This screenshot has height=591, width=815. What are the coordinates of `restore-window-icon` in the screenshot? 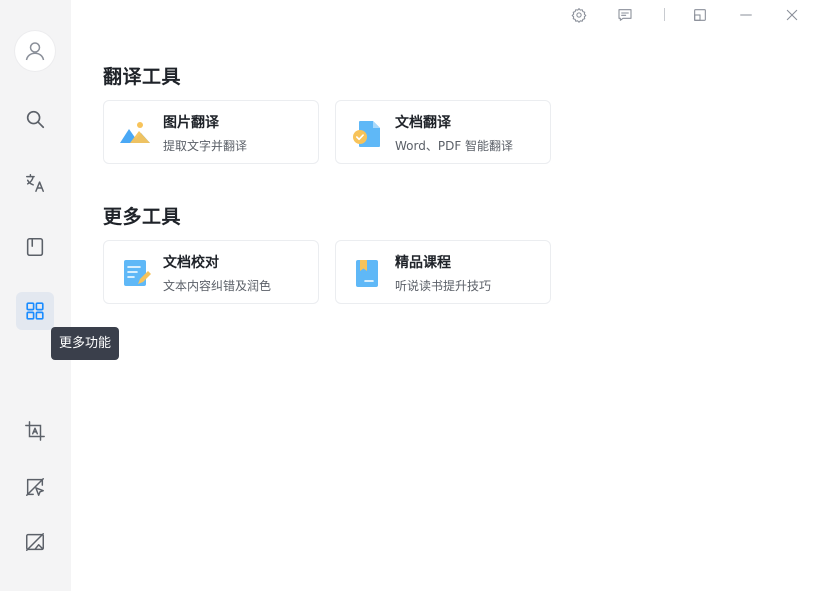 It's located at (700, 15).